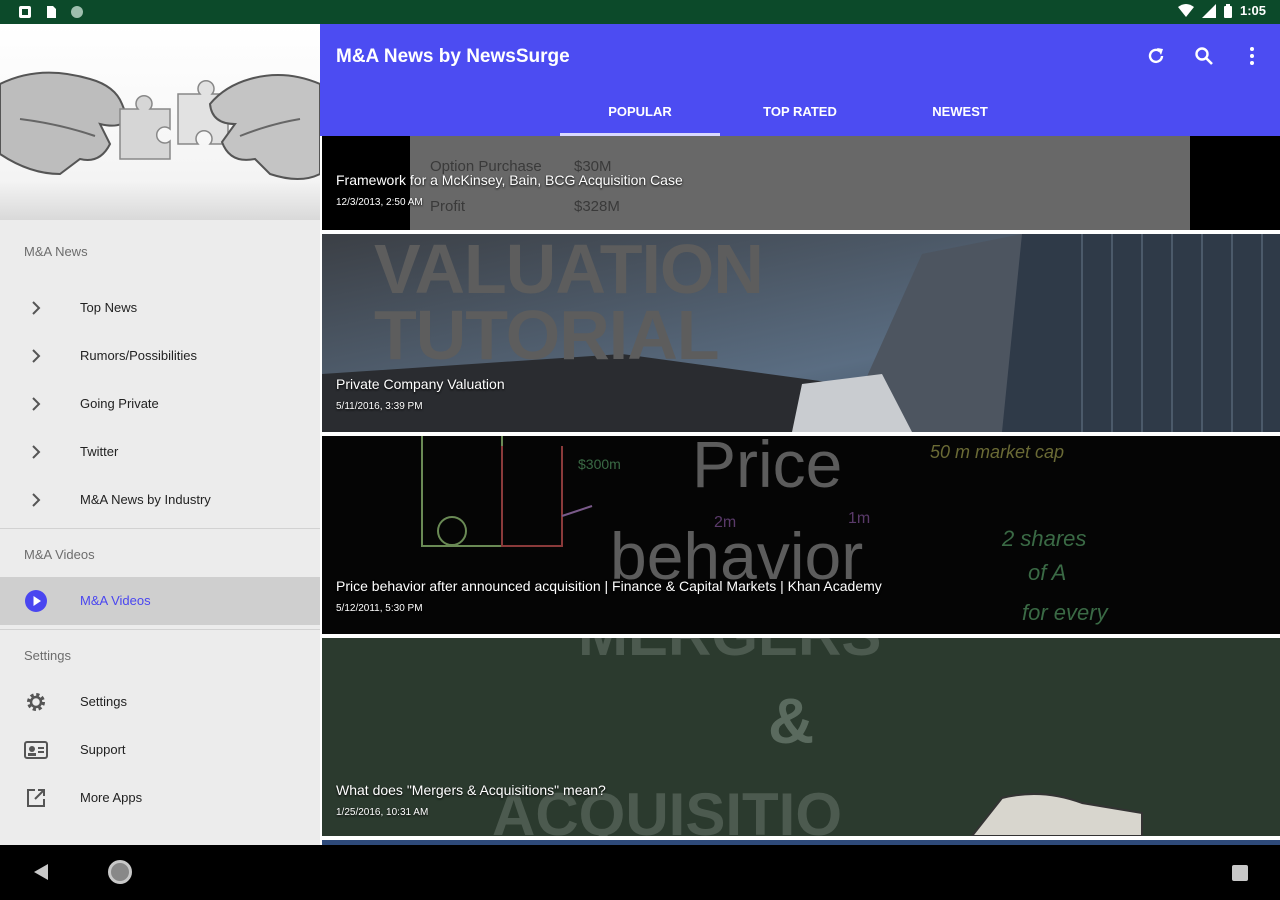 The width and height of the screenshot is (1280, 900). What do you see at coordinates (160, 452) in the screenshot?
I see `drawer-item-twitter: Twitter` at bounding box center [160, 452].